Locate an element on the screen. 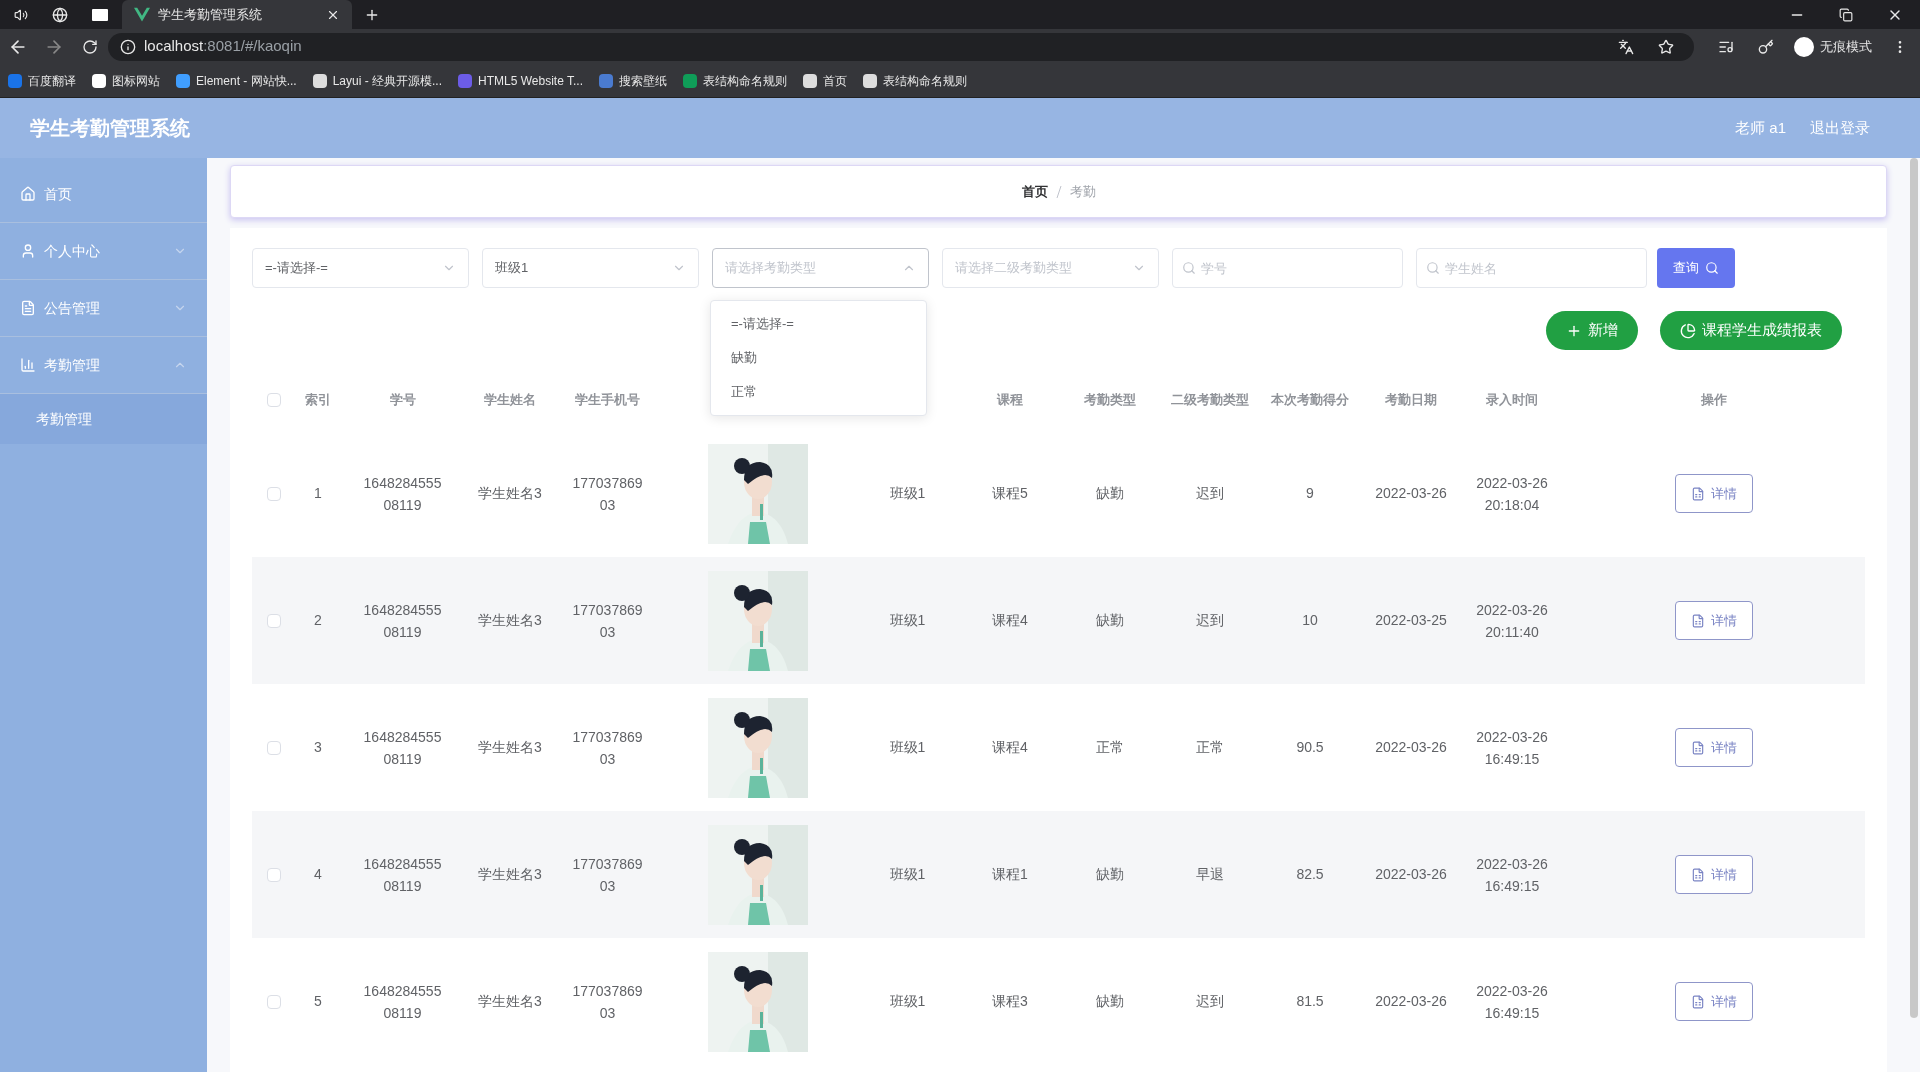  url-text: localhost:8081/#/kaoqin is located at coordinates (223, 46).